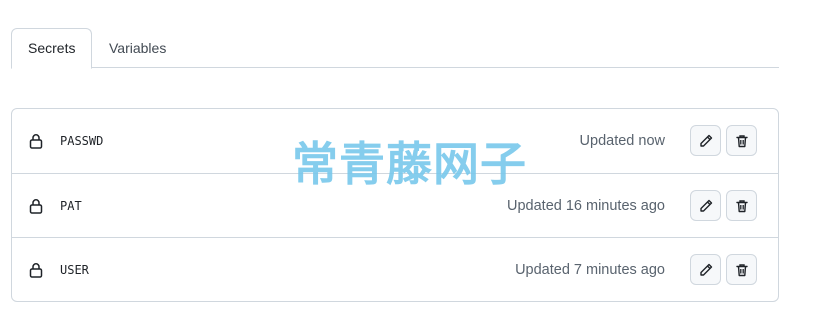 This screenshot has width=834, height=323. I want to click on secret-updated-time: Updated 16 minutes ago, so click(586, 206).